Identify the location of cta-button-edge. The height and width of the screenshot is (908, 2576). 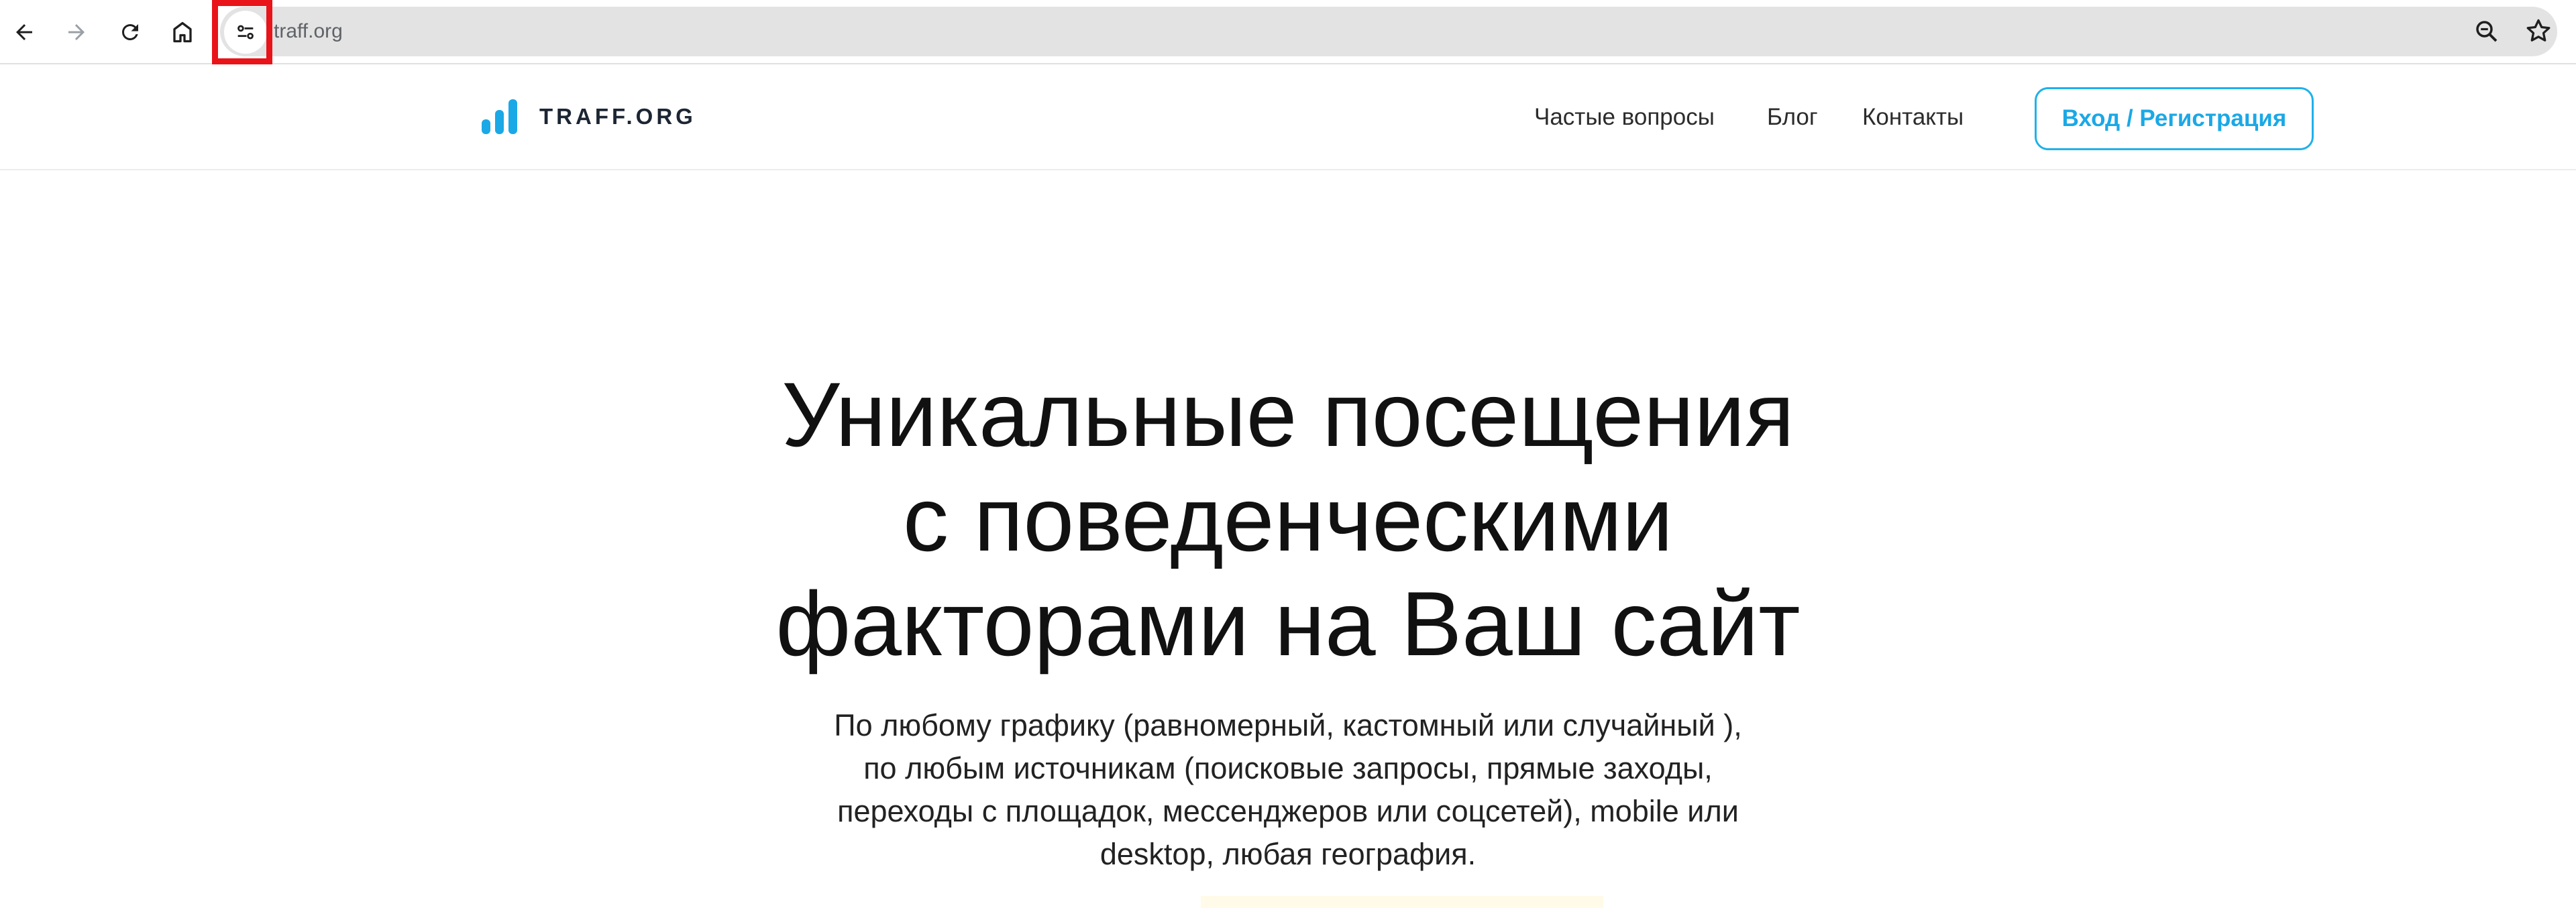
(1402, 902).